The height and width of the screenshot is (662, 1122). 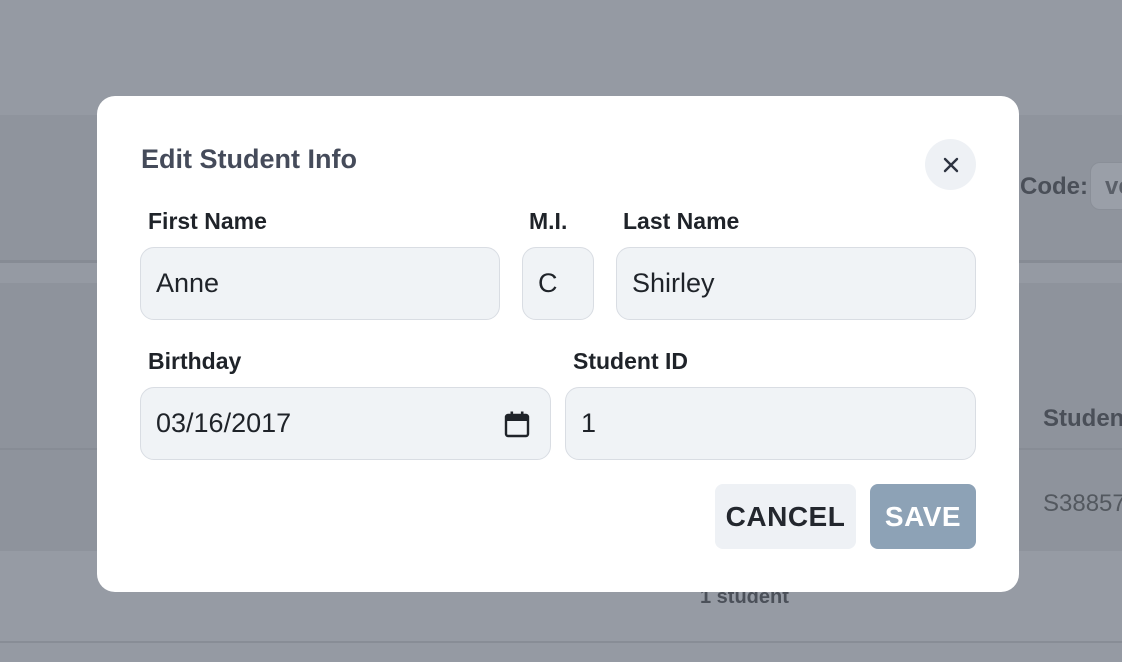 I want to click on first-name-input: Anne, so click(x=320, y=283).